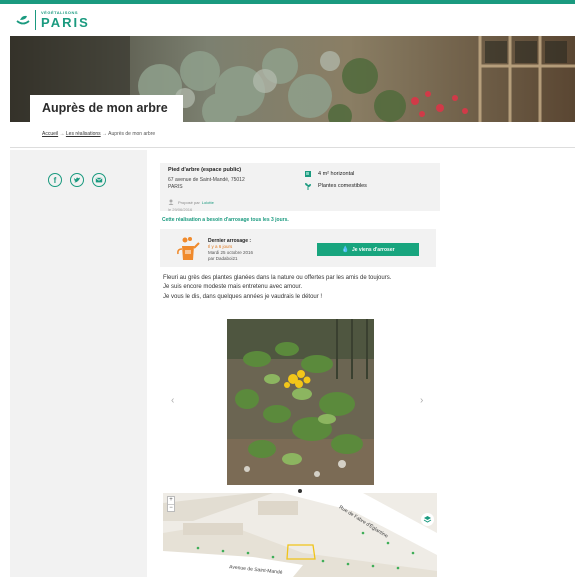 This screenshot has width=575, height=577. What do you see at coordinates (342, 186) in the screenshot?
I see `plant-label: Plantes comestibles` at bounding box center [342, 186].